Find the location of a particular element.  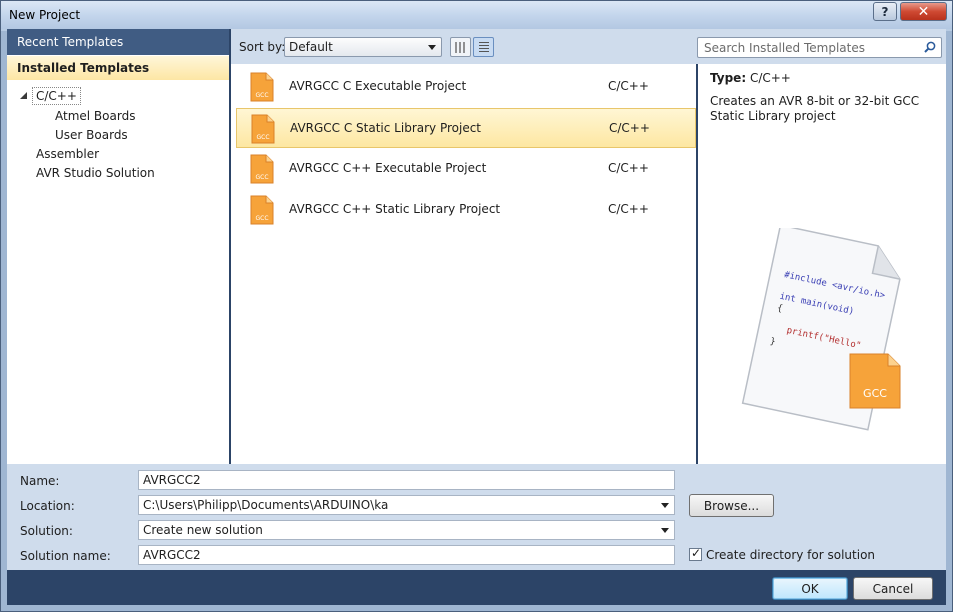

template-type: Type: C/C++ is located at coordinates (750, 78).